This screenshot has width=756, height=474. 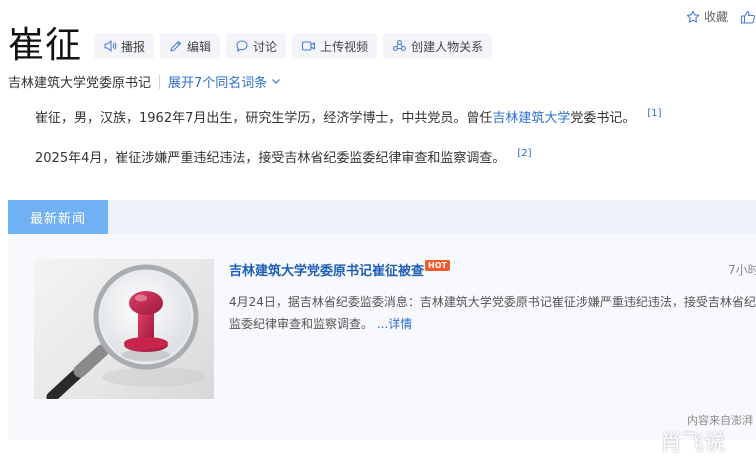 I want to click on subtitle-row: 吉林建筑大学党委原书记 展开7个同名词条, so click(x=144, y=81).